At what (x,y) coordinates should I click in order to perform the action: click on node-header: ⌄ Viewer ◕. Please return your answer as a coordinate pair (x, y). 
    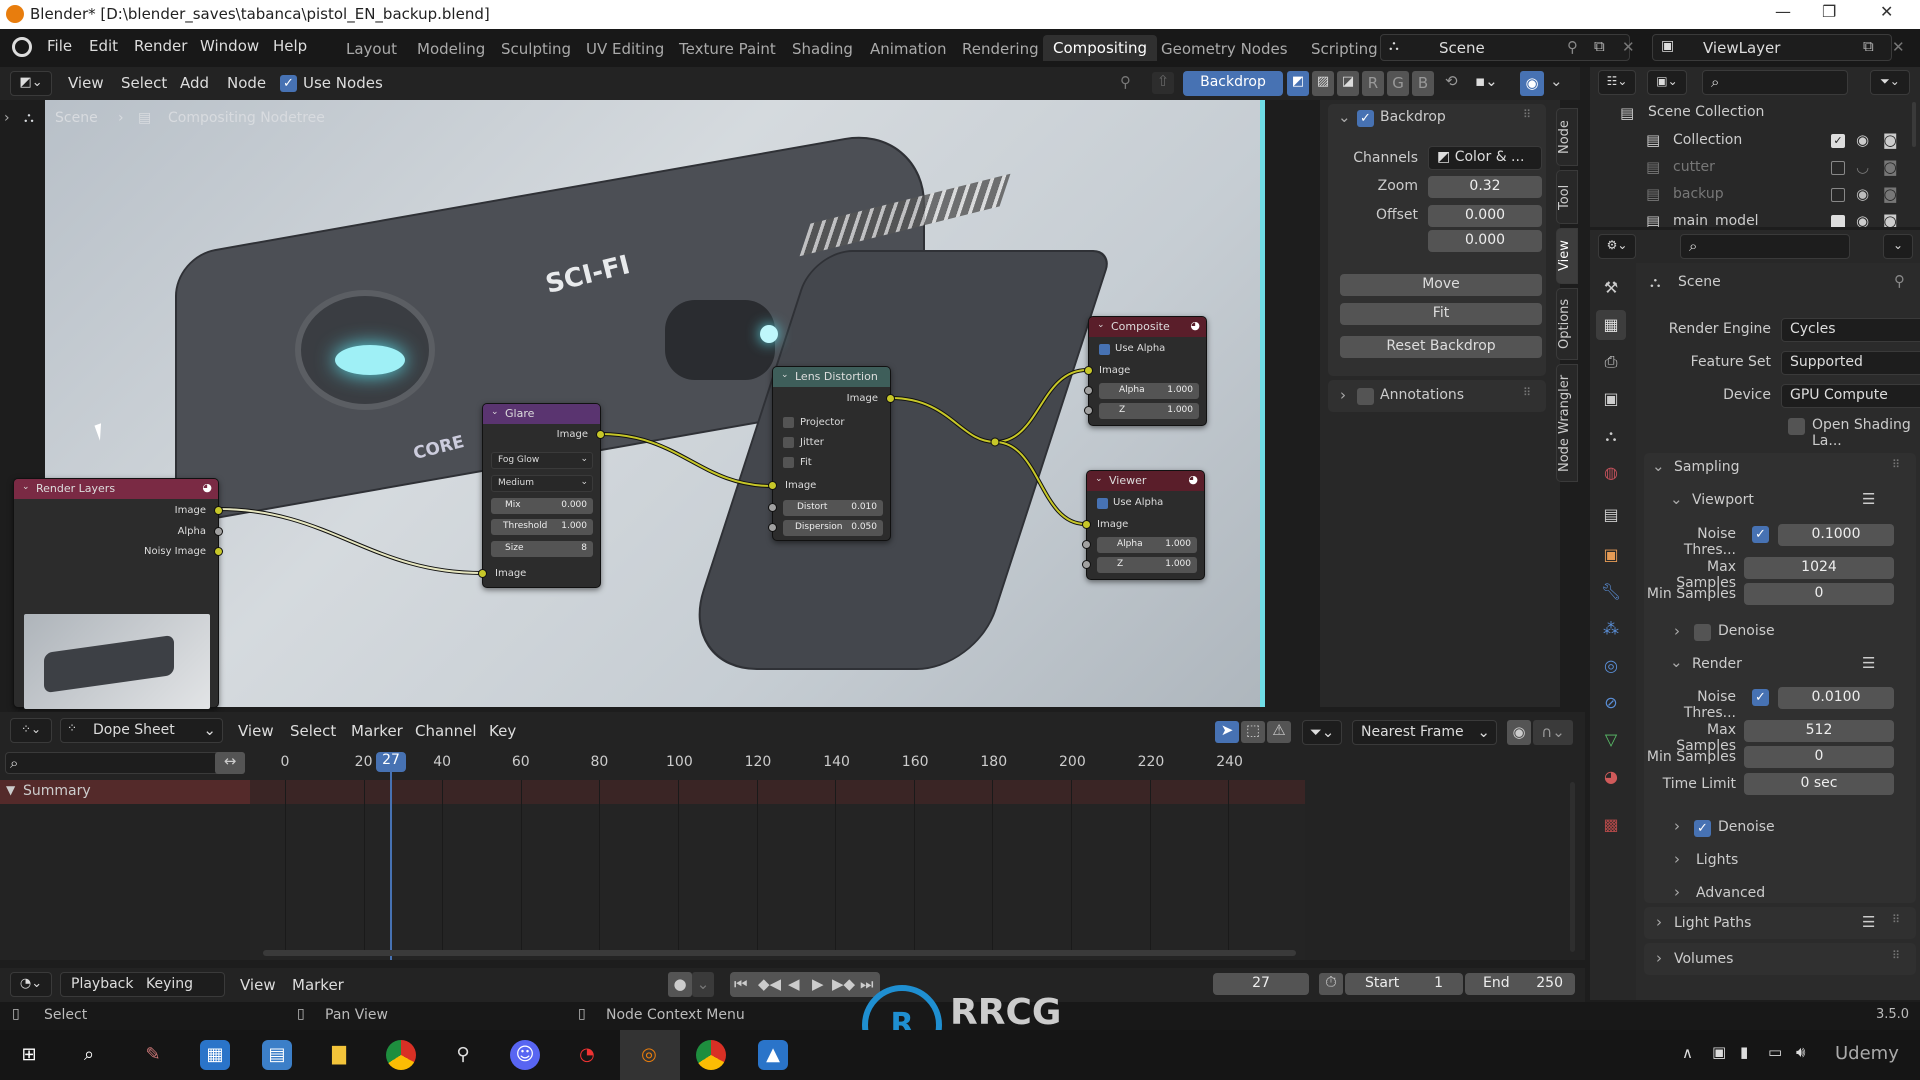
    Looking at the image, I should click on (1145, 481).